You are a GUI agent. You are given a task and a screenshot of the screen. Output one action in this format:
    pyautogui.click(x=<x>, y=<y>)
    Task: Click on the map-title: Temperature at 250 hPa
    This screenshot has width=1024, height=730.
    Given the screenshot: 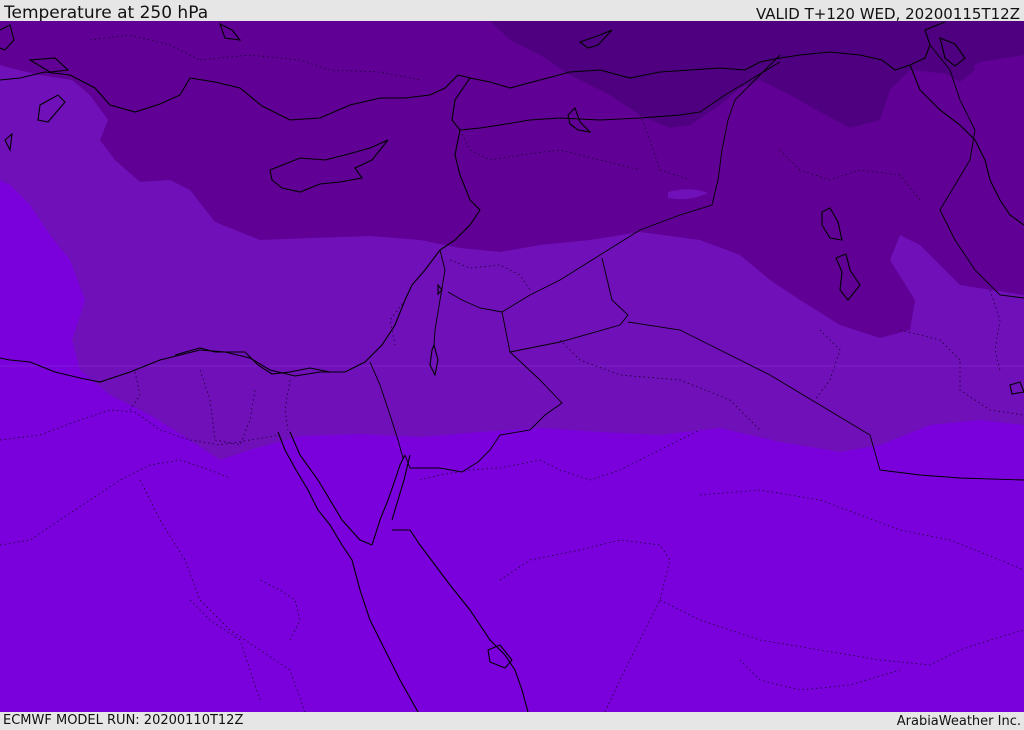 What is the action you would take?
    pyautogui.click(x=106, y=13)
    